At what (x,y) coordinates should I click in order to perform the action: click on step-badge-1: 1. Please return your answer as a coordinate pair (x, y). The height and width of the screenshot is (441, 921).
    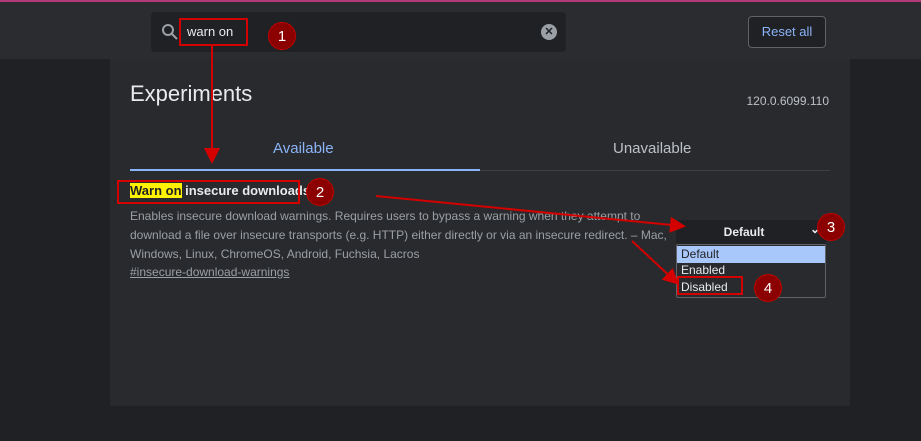
    Looking at the image, I should click on (282, 36).